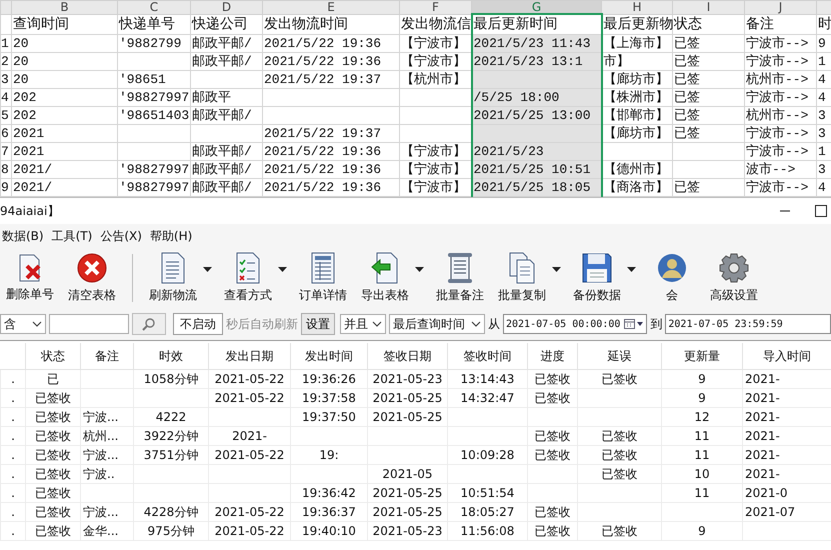  Describe the element at coordinates (329, 455) in the screenshot. I see `table-cell: 19:` at that location.